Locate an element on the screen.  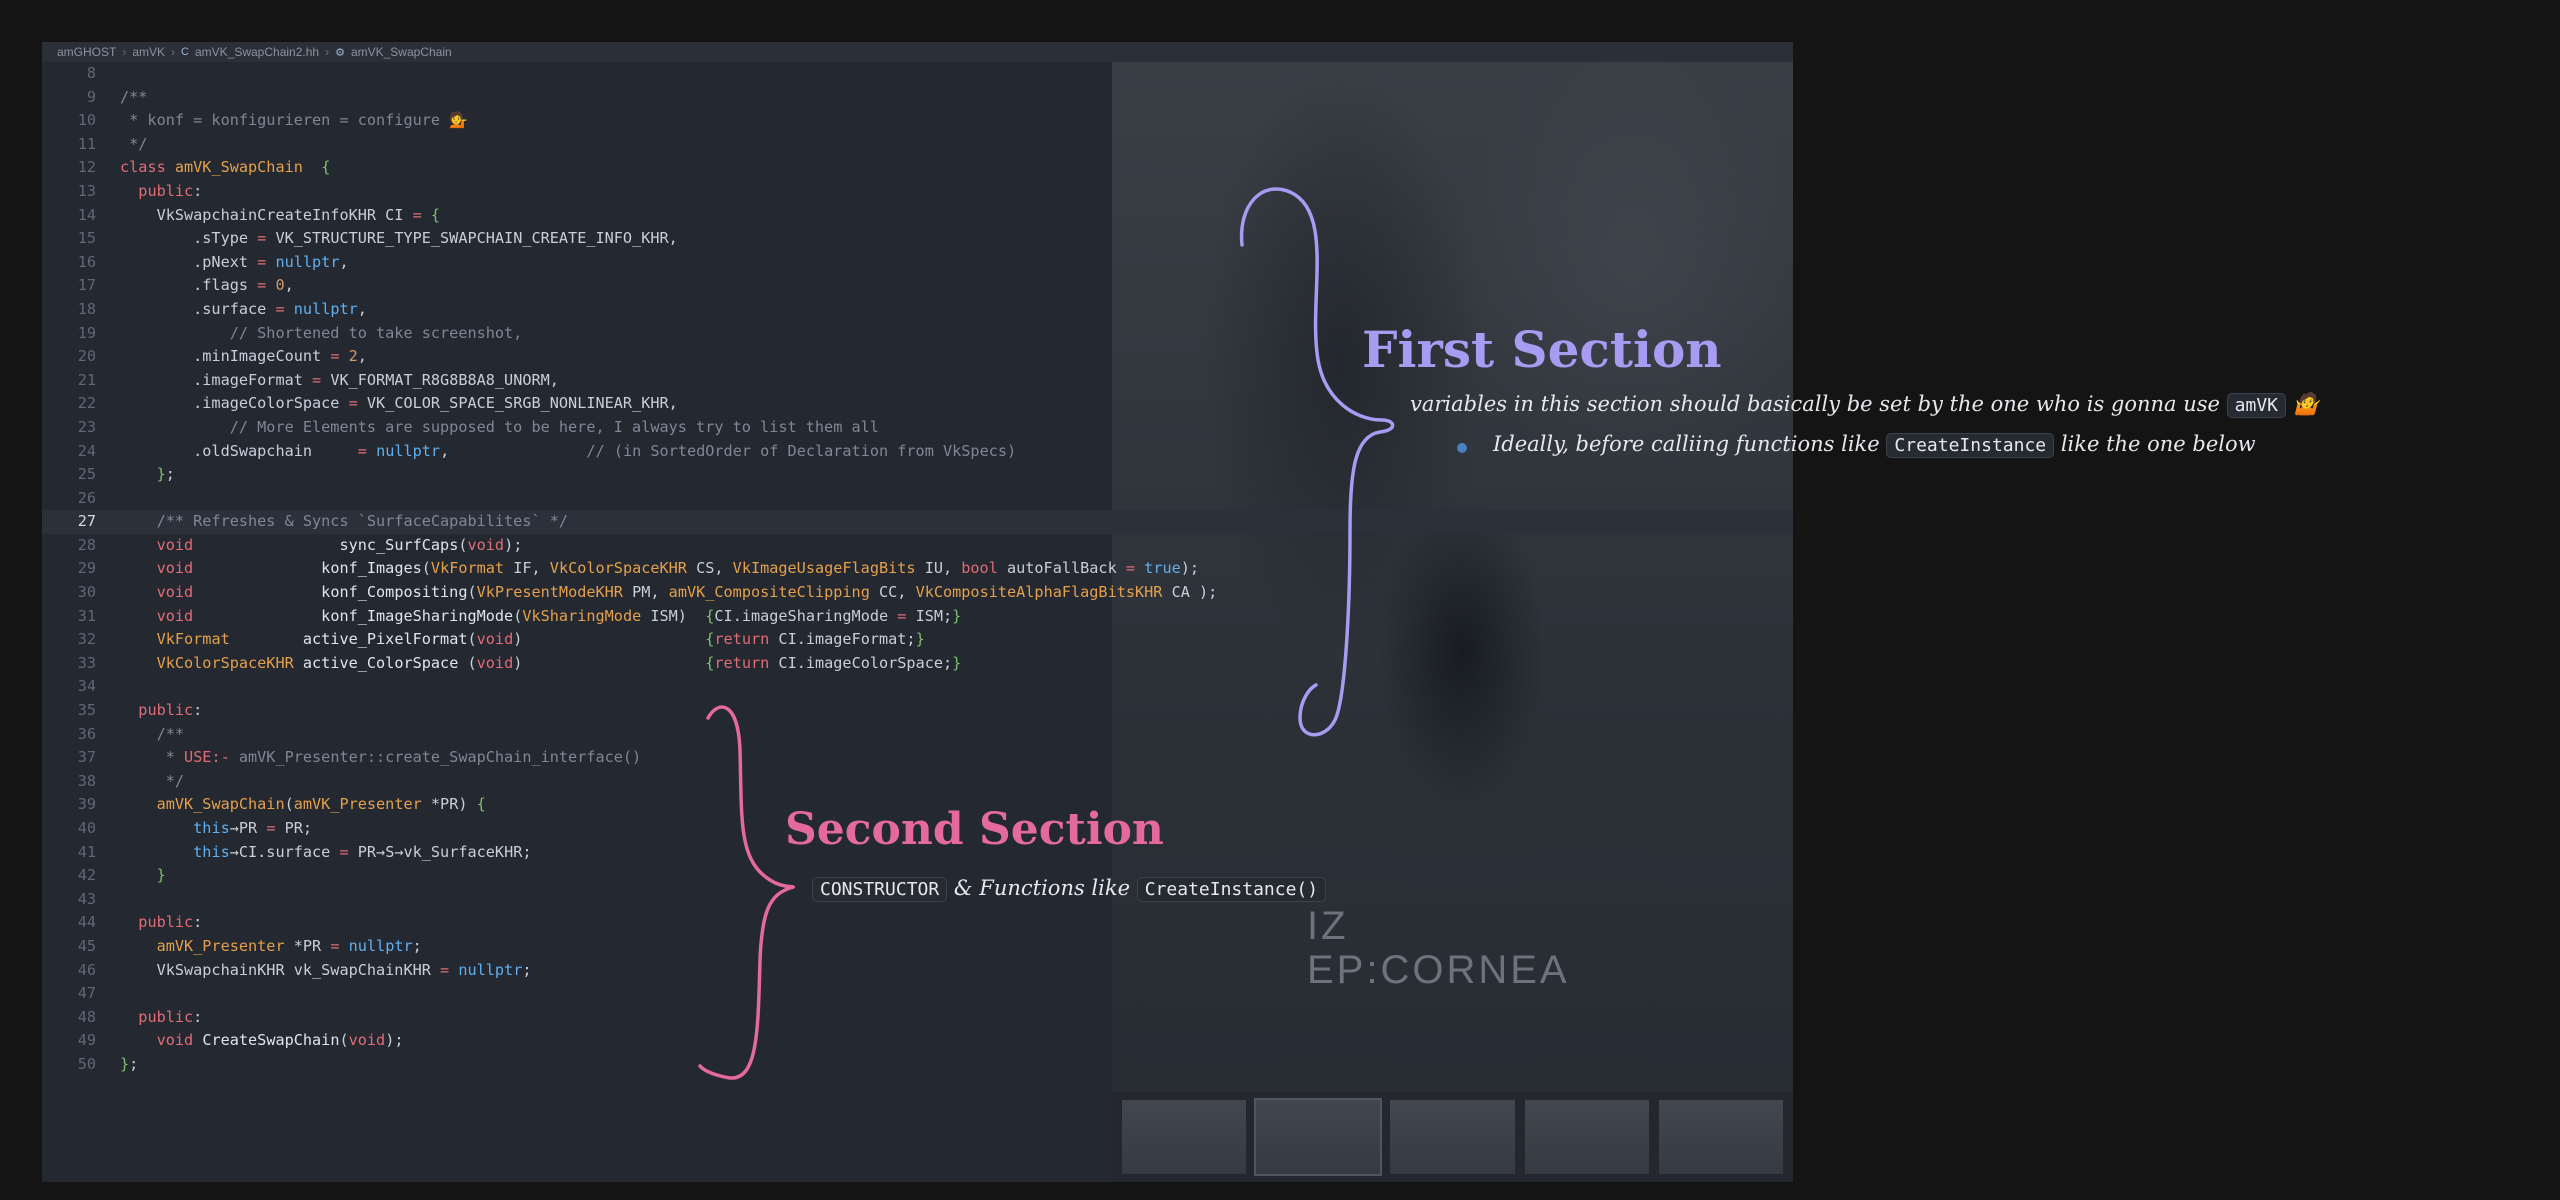
second-section-text: & Functions like is located at coordinates (1042, 888).